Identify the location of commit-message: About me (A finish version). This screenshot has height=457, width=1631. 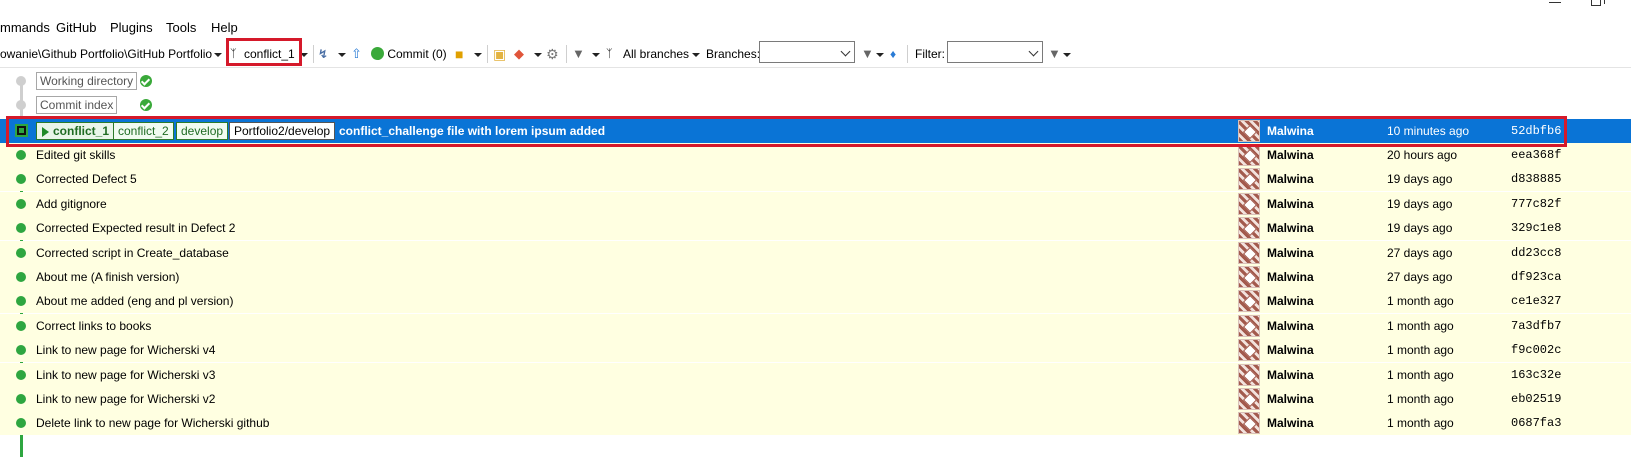
(108, 277).